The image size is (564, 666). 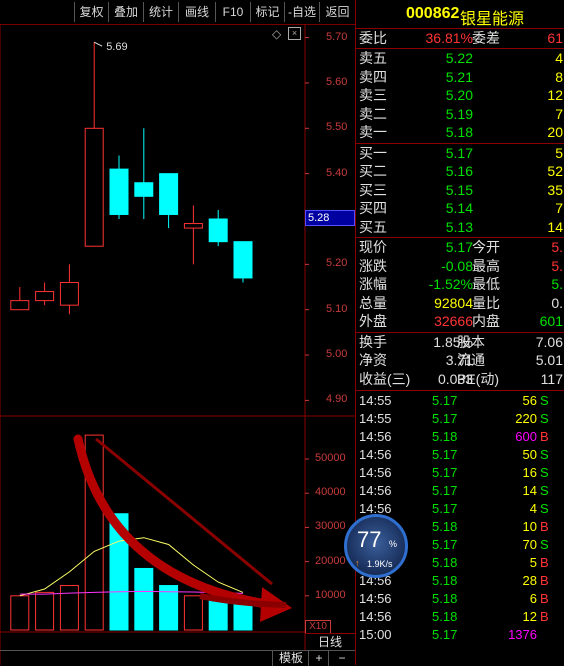 I want to click on bid-row: 买四 5.14 7, so click(x=461, y=208).